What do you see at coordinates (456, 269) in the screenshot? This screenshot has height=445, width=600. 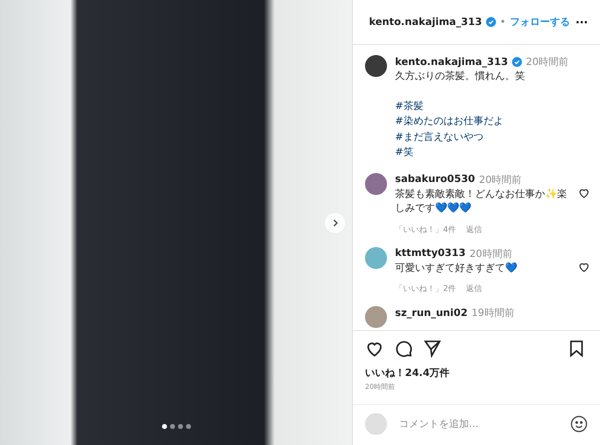 I see `comment-text: 可愛いすぎて好きすぎて💙` at bounding box center [456, 269].